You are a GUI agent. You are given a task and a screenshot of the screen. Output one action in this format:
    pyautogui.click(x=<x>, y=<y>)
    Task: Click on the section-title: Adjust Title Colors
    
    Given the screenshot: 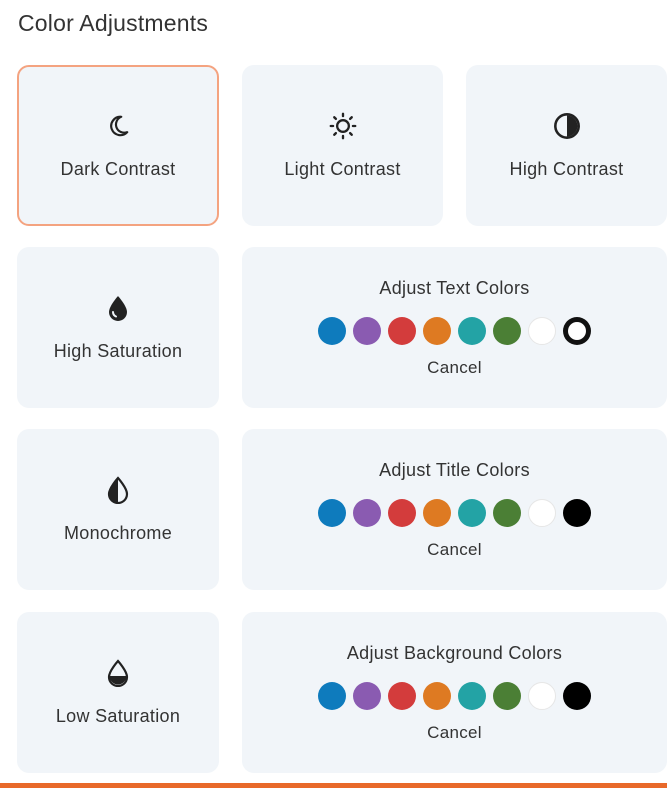 What is the action you would take?
    pyautogui.click(x=454, y=469)
    